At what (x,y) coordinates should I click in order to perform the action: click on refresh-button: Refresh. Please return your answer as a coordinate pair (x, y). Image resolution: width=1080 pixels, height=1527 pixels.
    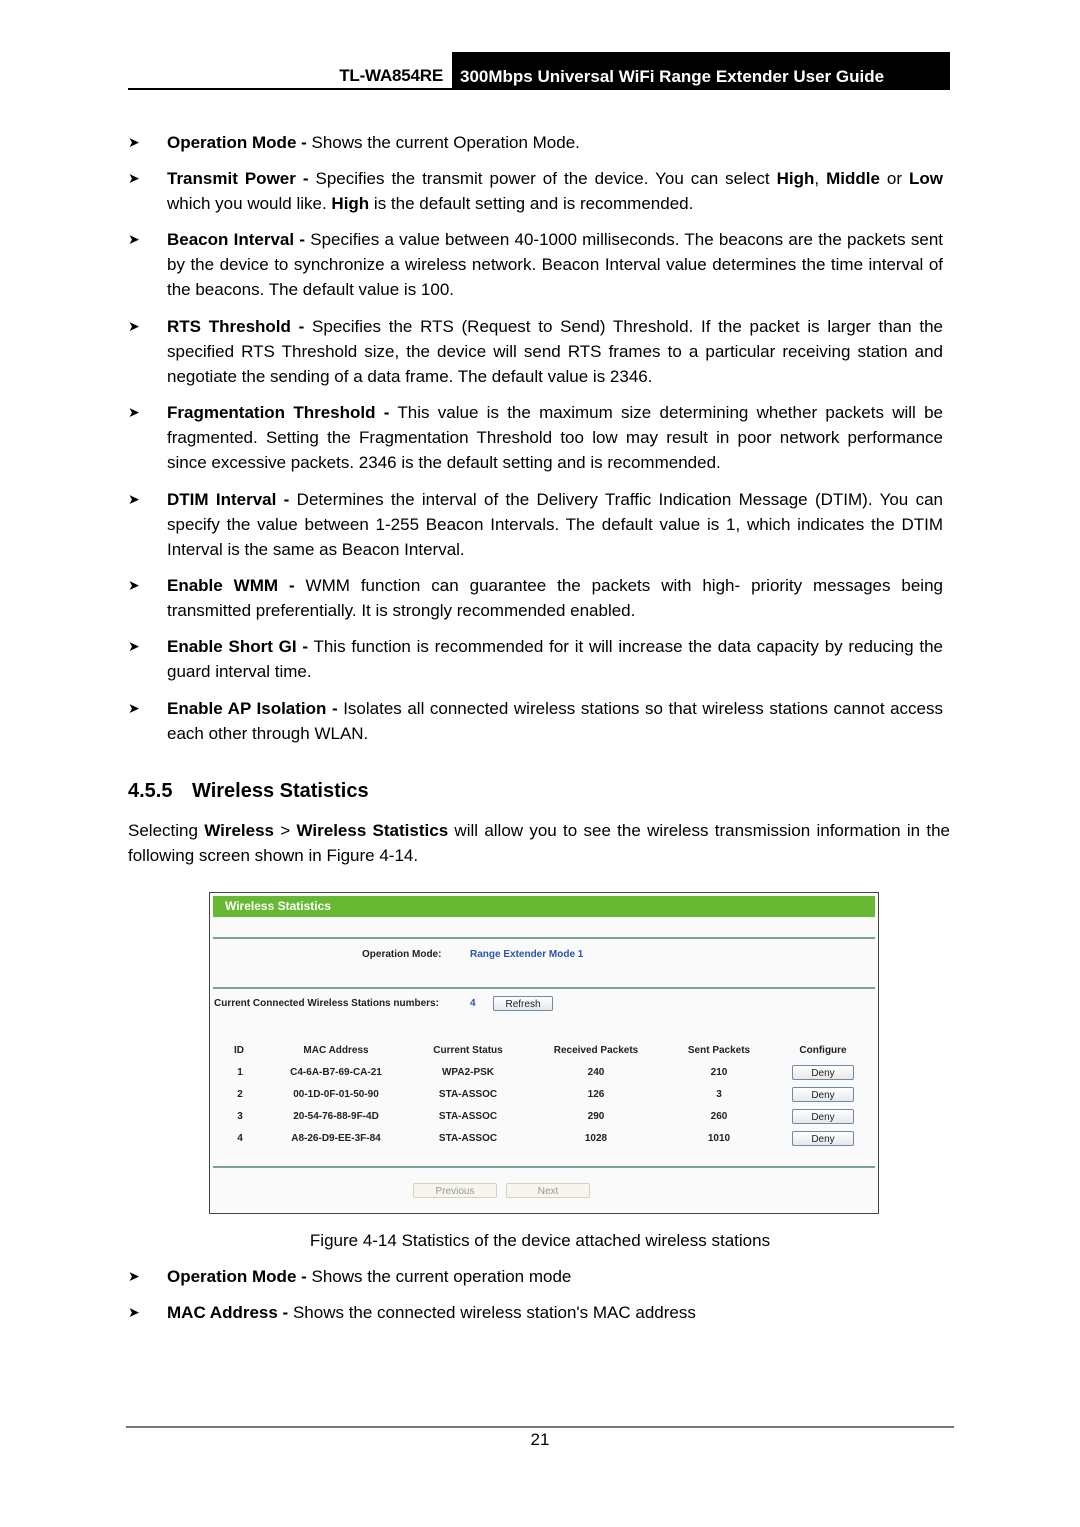
    Looking at the image, I should click on (523, 1003).